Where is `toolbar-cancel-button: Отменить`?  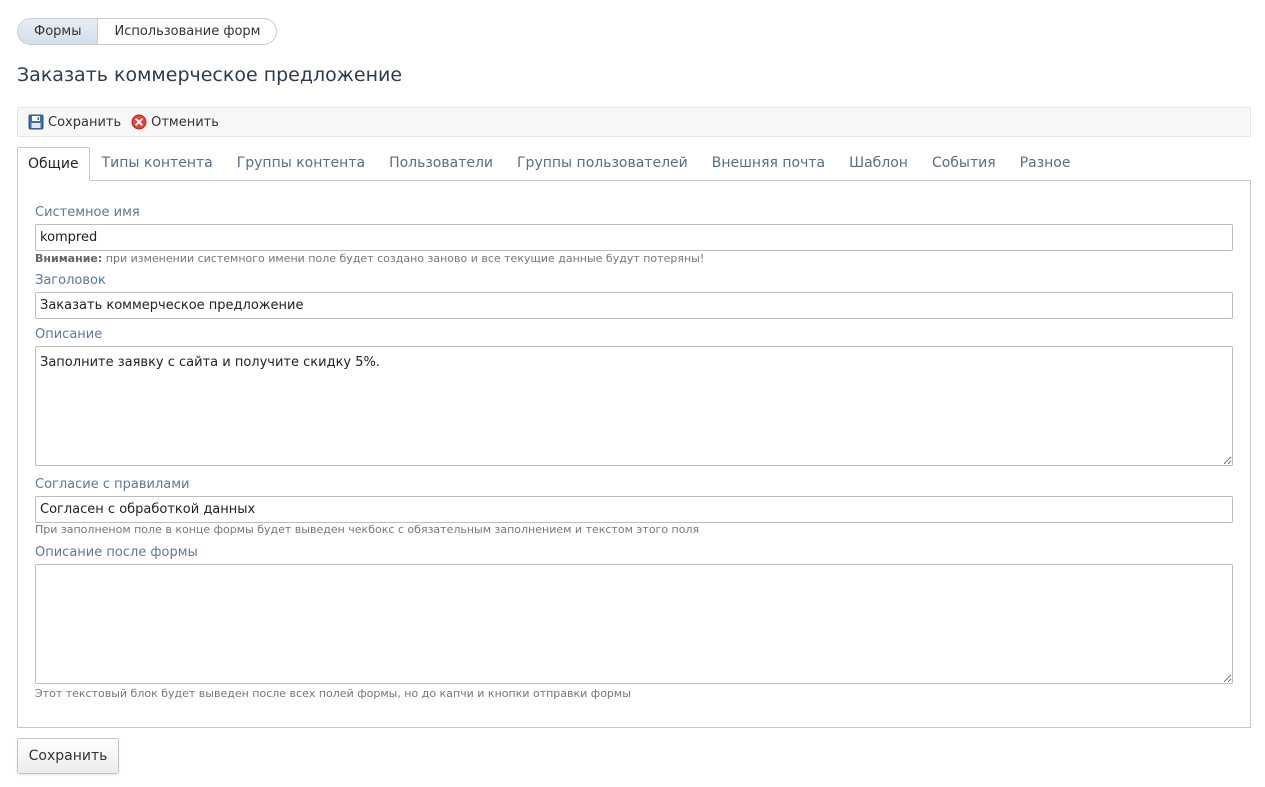 toolbar-cancel-button: Отменить is located at coordinates (175, 122).